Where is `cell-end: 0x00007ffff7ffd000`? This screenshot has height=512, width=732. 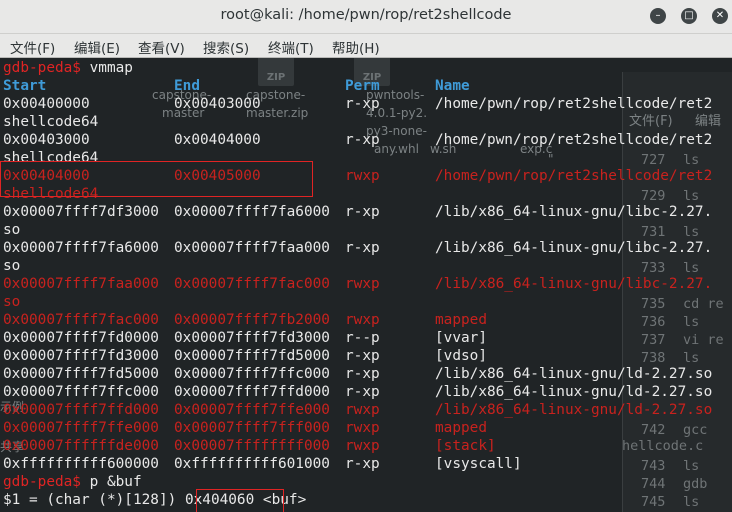 cell-end: 0x00007ffff7ffd000 is located at coordinates (252, 392).